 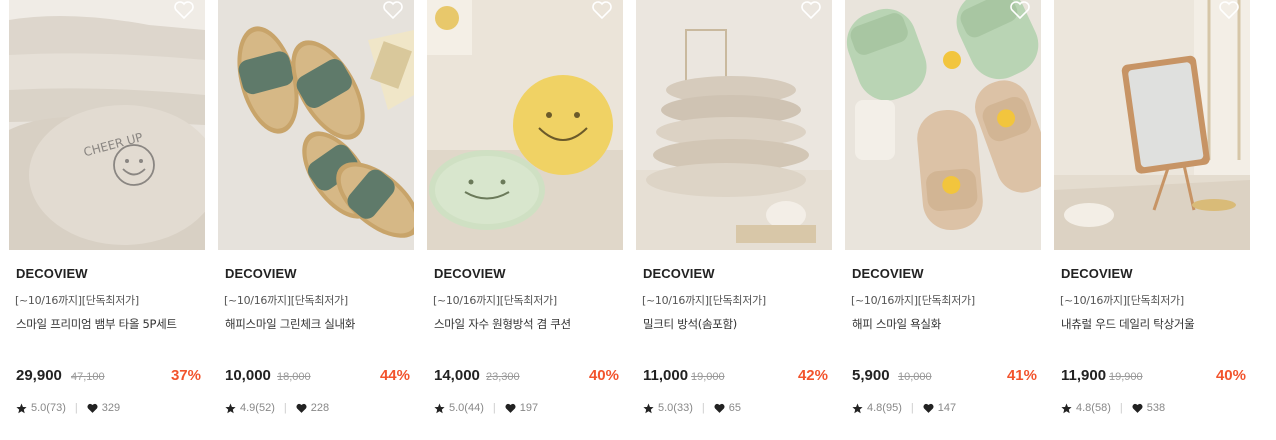 What do you see at coordinates (904, 408) in the screenshot?
I see `review-meta: 4.8(95) | 147` at bounding box center [904, 408].